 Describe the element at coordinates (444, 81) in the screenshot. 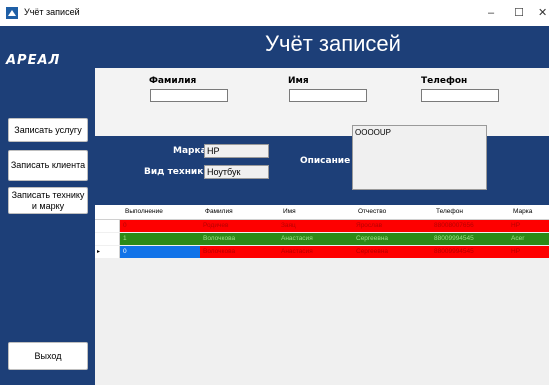

I see `phone-label: Телефон` at that location.